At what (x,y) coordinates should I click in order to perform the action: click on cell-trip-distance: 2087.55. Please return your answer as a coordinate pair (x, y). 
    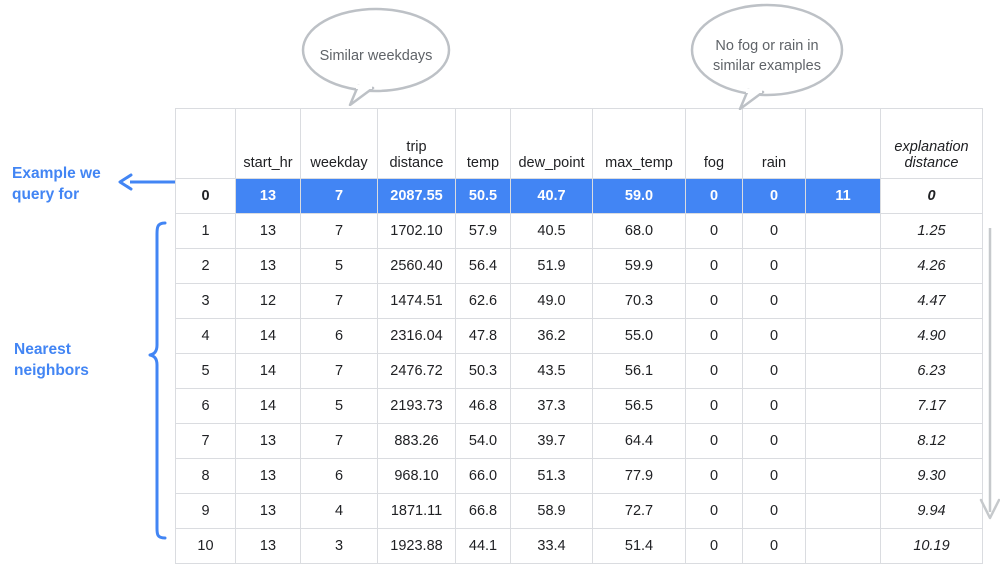
    Looking at the image, I should click on (416, 196).